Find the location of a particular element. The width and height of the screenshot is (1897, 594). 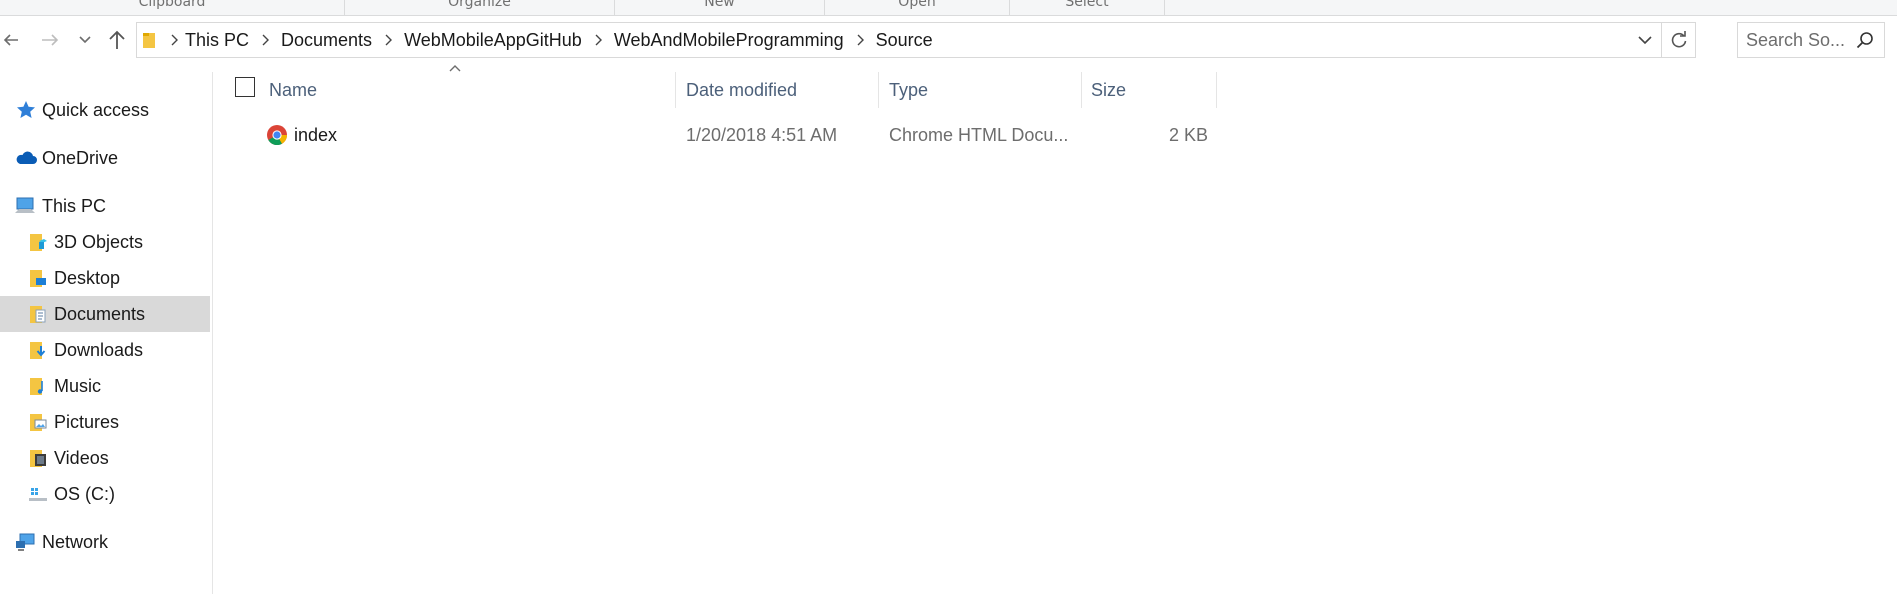

sidebar-item-label: This PC is located at coordinates (74, 205).